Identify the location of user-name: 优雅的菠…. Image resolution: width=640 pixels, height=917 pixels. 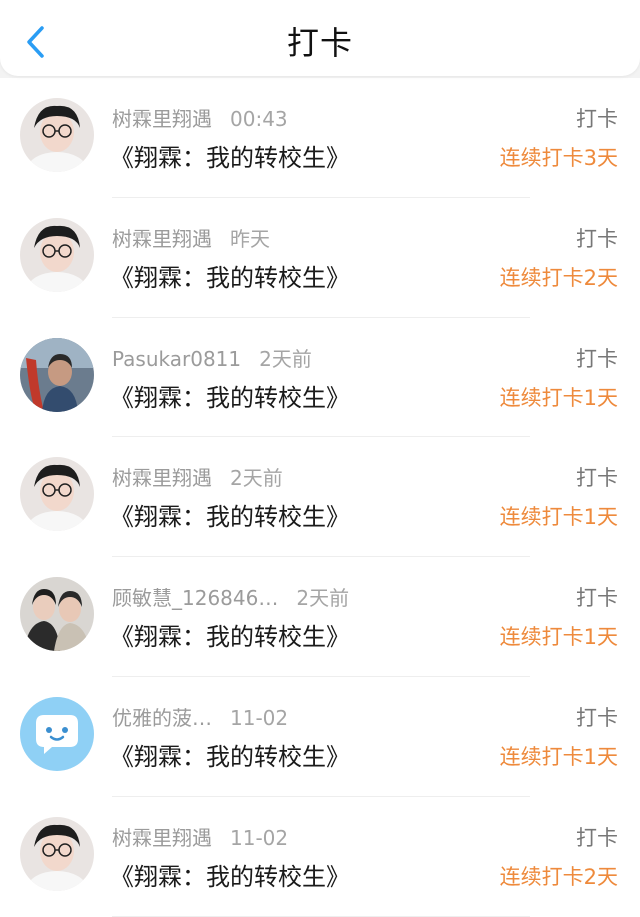
(162, 718).